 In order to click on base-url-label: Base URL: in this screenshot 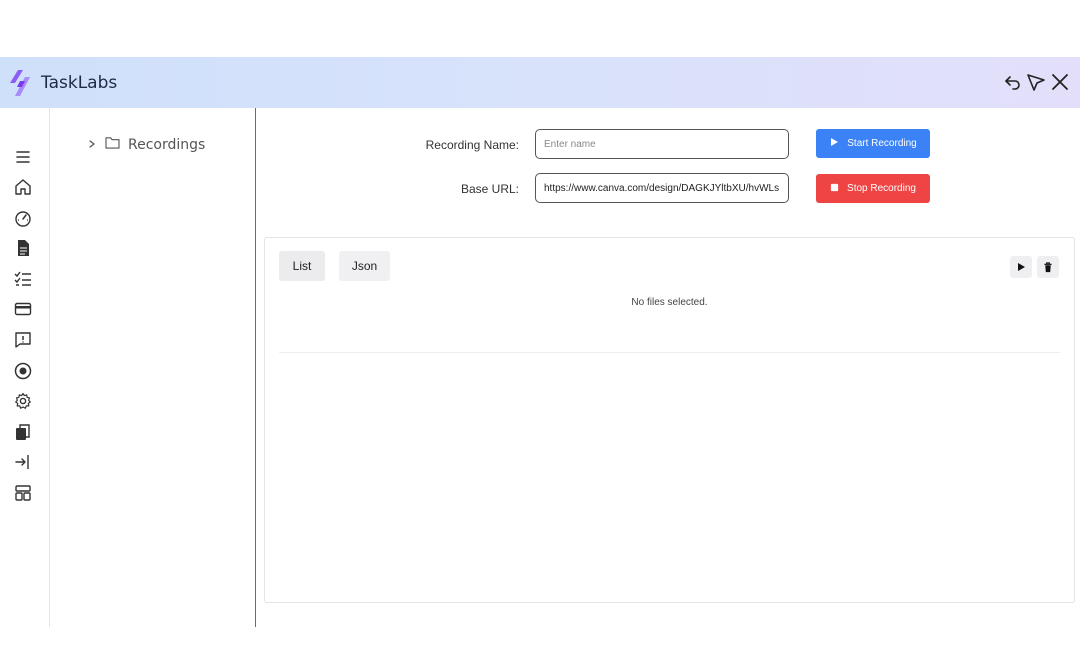, I will do `click(489, 189)`.